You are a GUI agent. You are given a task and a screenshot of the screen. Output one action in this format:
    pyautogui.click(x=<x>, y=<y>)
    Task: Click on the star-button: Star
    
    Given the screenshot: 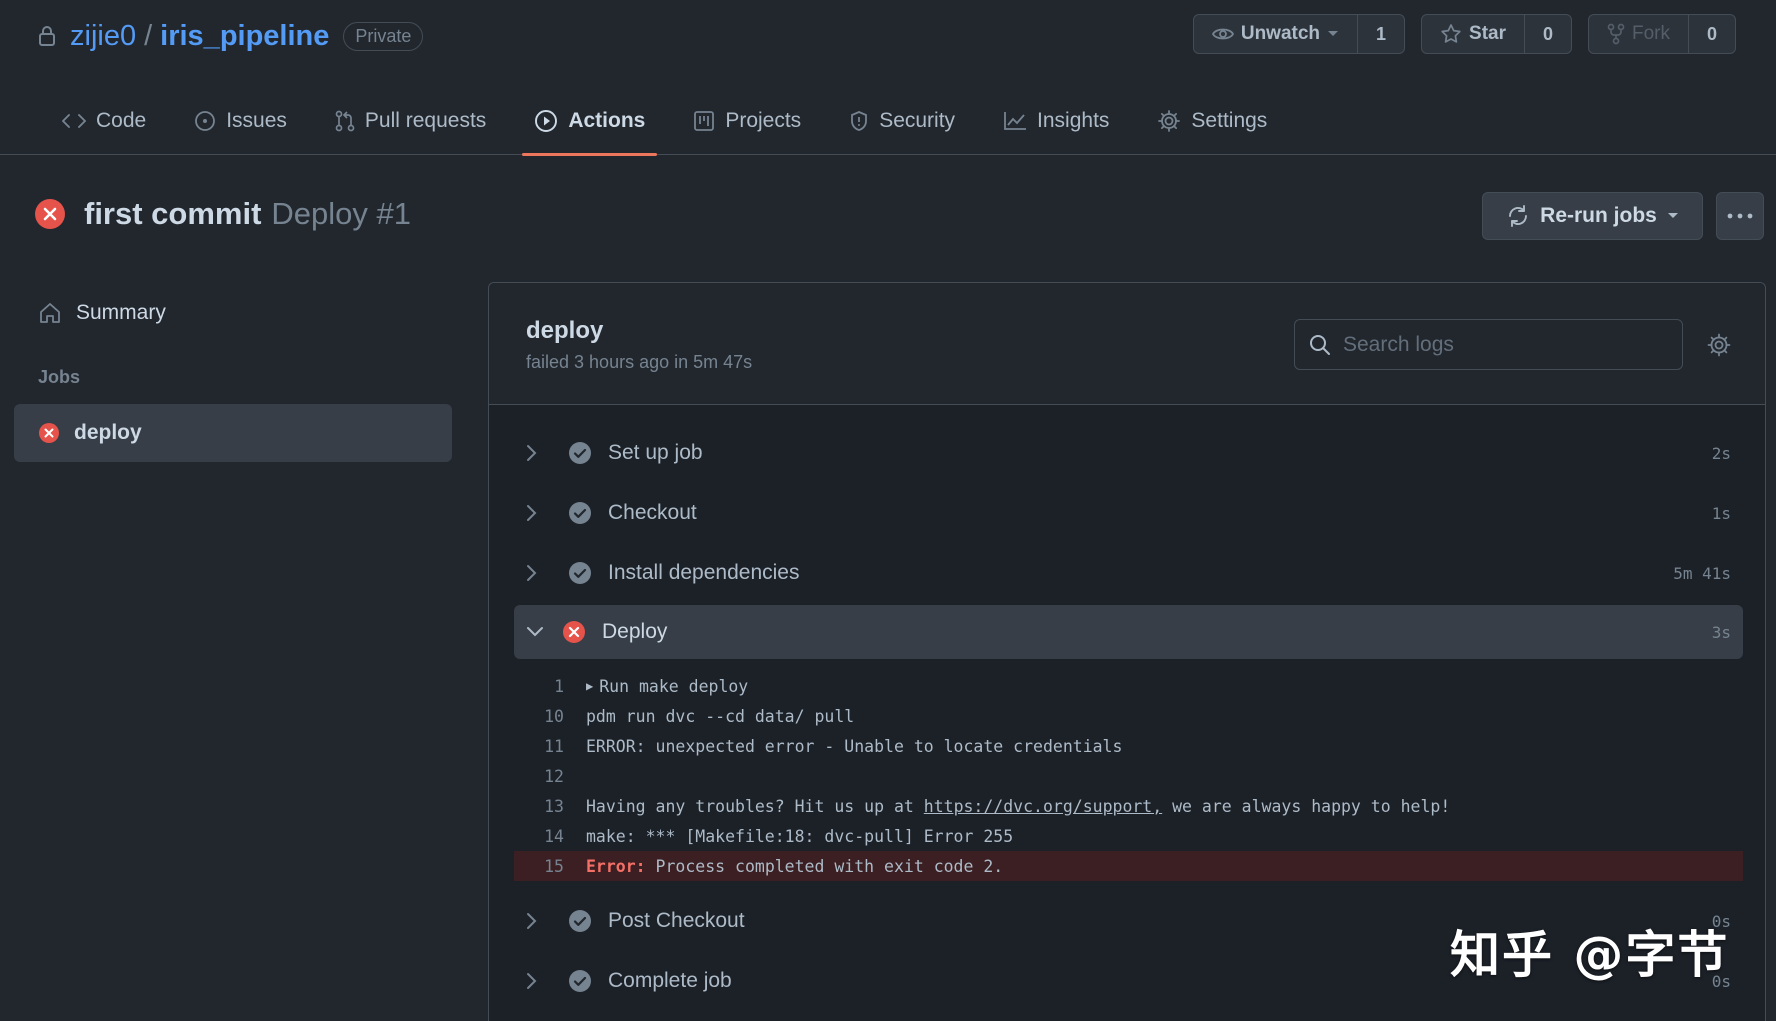 What is the action you would take?
    pyautogui.click(x=1473, y=34)
    